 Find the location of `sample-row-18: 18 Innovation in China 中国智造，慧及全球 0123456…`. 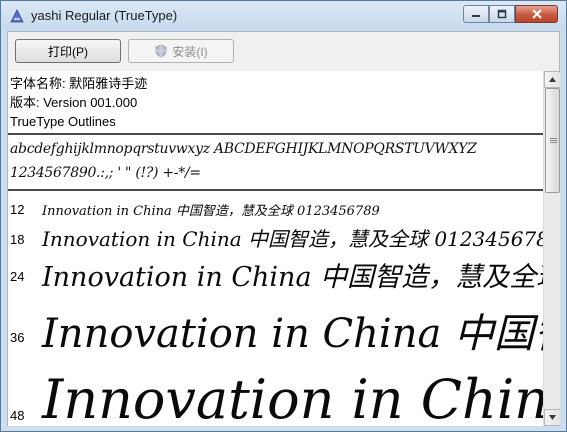

sample-row-18: 18 Innovation in China 中国智造，慧及全球 0123456… is located at coordinates (275, 237).